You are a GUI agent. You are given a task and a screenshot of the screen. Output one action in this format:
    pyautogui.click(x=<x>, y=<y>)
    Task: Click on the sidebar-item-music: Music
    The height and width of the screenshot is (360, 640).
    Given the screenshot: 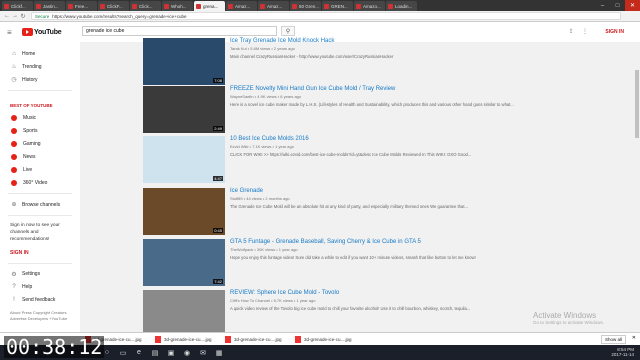 What is the action you would take?
    pyautogui.click(x=40, y=117)
    